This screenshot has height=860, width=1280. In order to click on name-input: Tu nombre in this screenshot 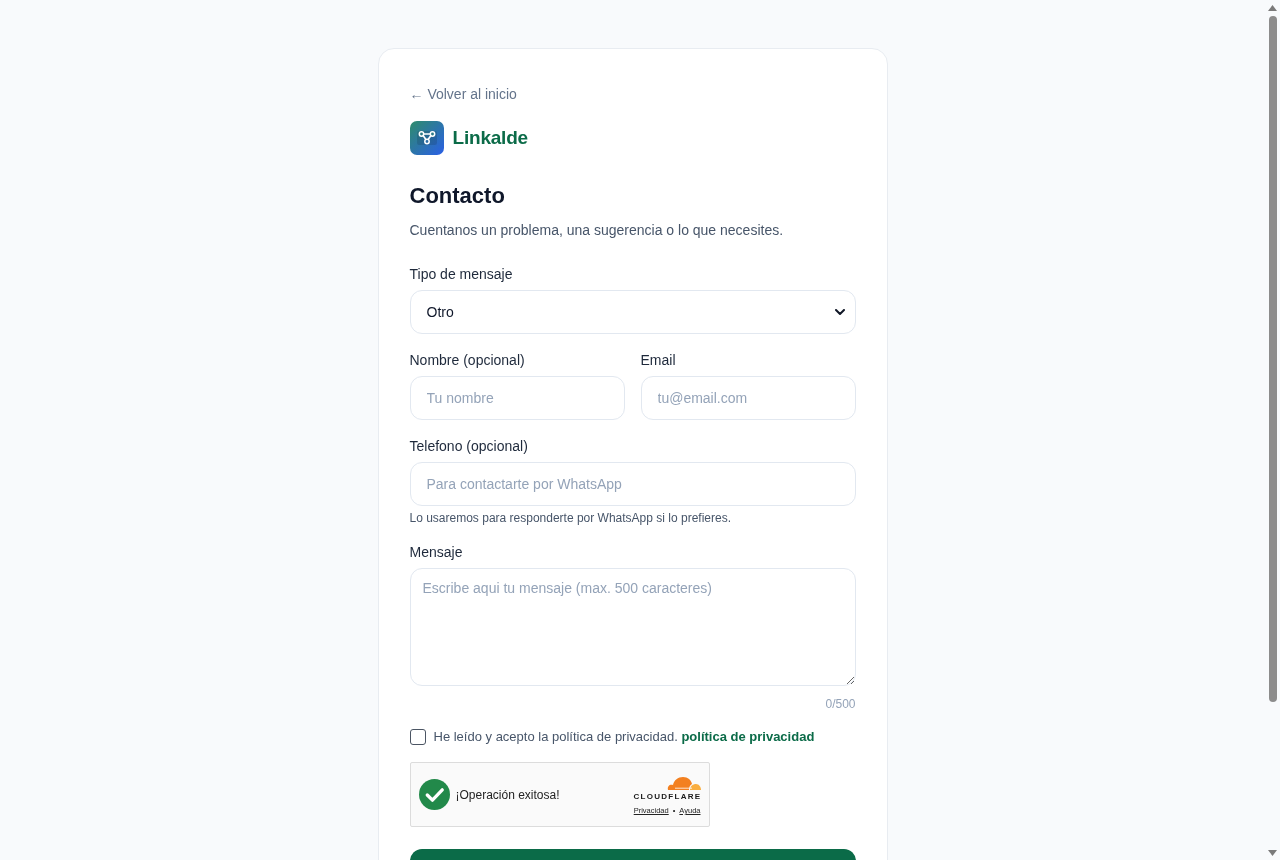, I will do `click(517, 398)`.